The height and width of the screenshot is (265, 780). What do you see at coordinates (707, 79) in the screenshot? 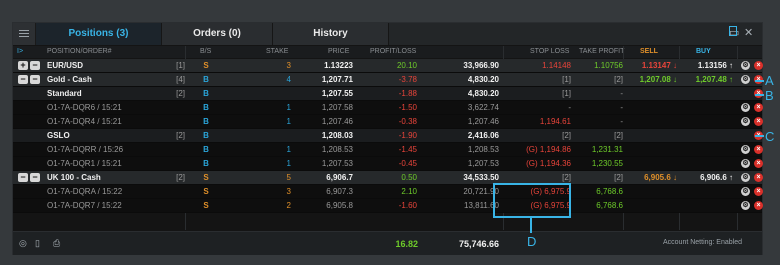
I see `buy-price: 1,207.48 ↑` at bounding box center [707, 79].